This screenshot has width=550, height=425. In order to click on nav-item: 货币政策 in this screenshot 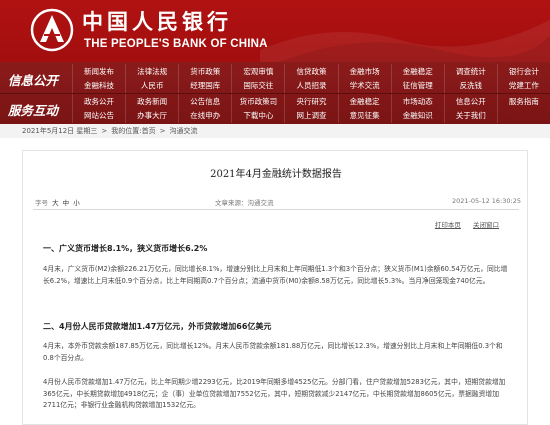, I will do `click(204, 71)`.